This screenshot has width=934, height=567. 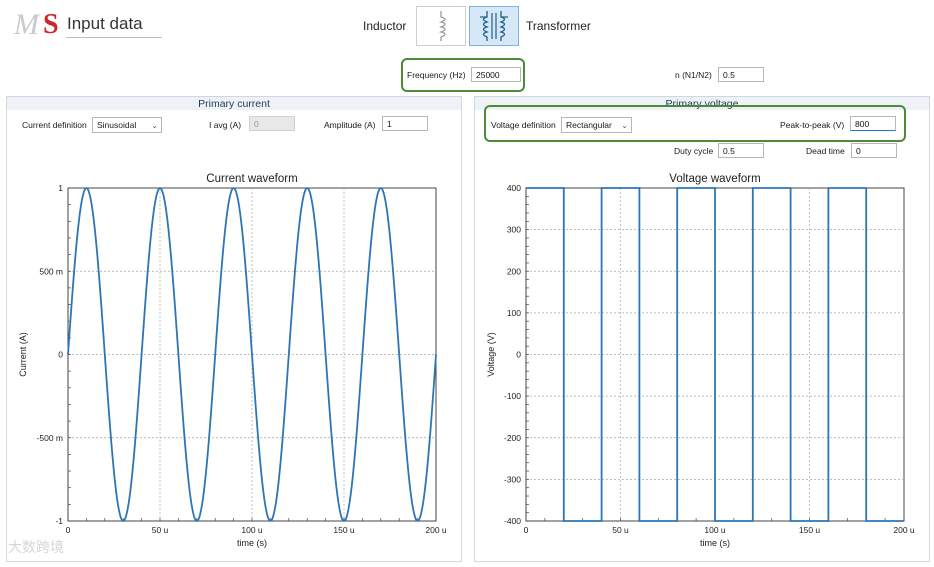 What do you see at coordinates (514, 230) in the screenshot?
I see `y-tick-label: 300` at bounding box center [514, 230].